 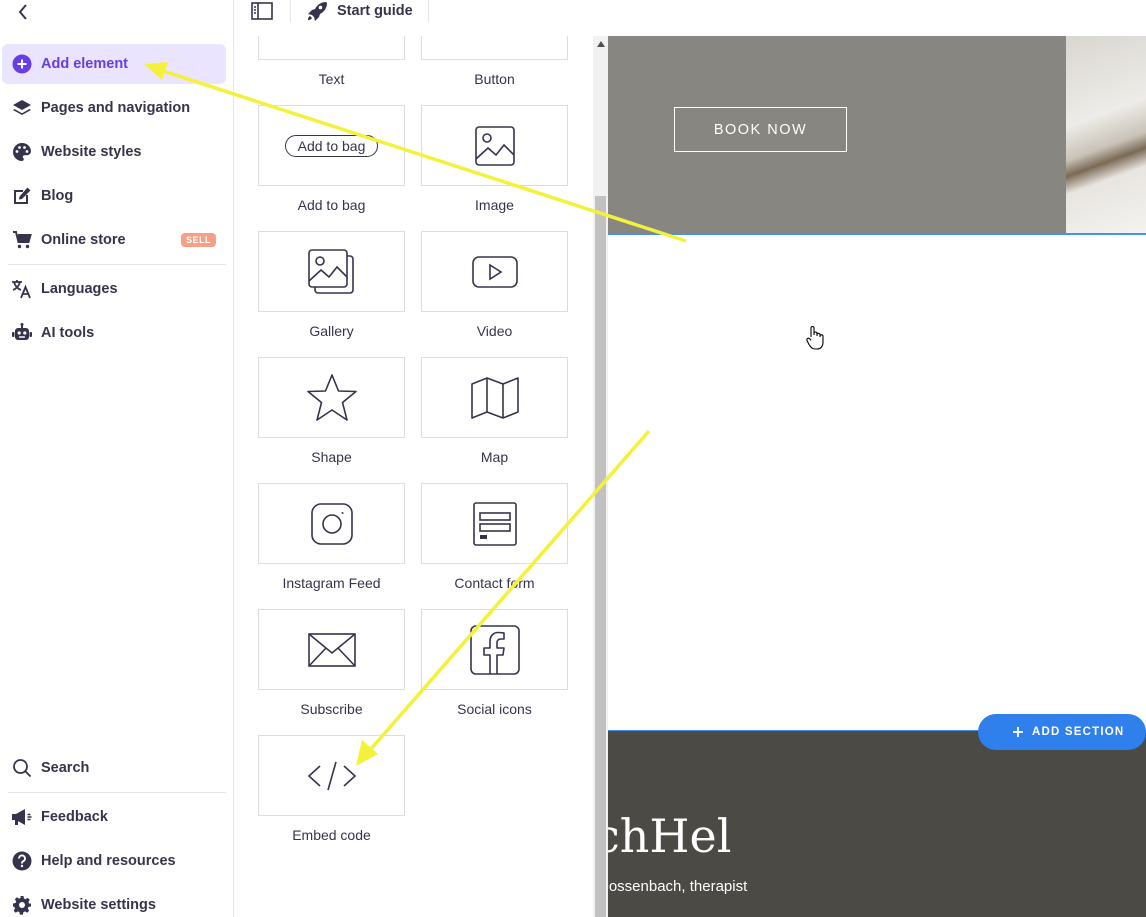 I want to click on panel-scrollbar, so click(x=600, y=476).